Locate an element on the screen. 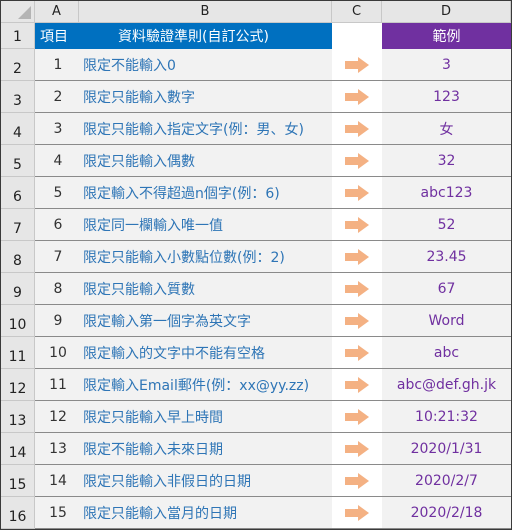  example-cell: 23.45 is located at coordinates (446, 257).